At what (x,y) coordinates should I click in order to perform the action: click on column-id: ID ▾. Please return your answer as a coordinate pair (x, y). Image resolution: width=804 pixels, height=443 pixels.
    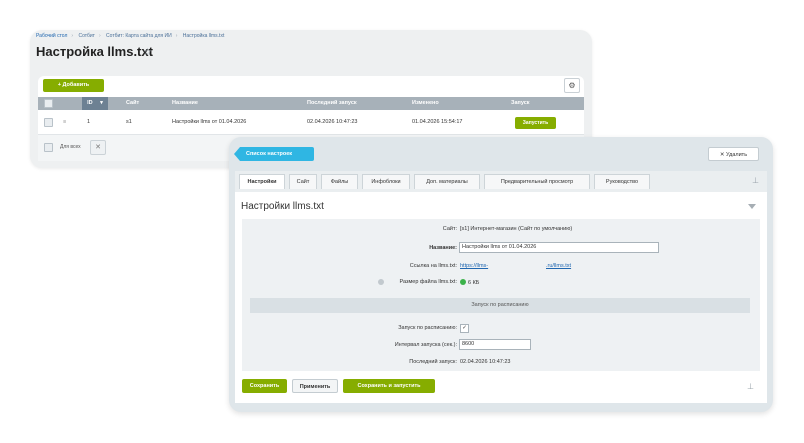
    Looking at the image, I should click on (95, 103).